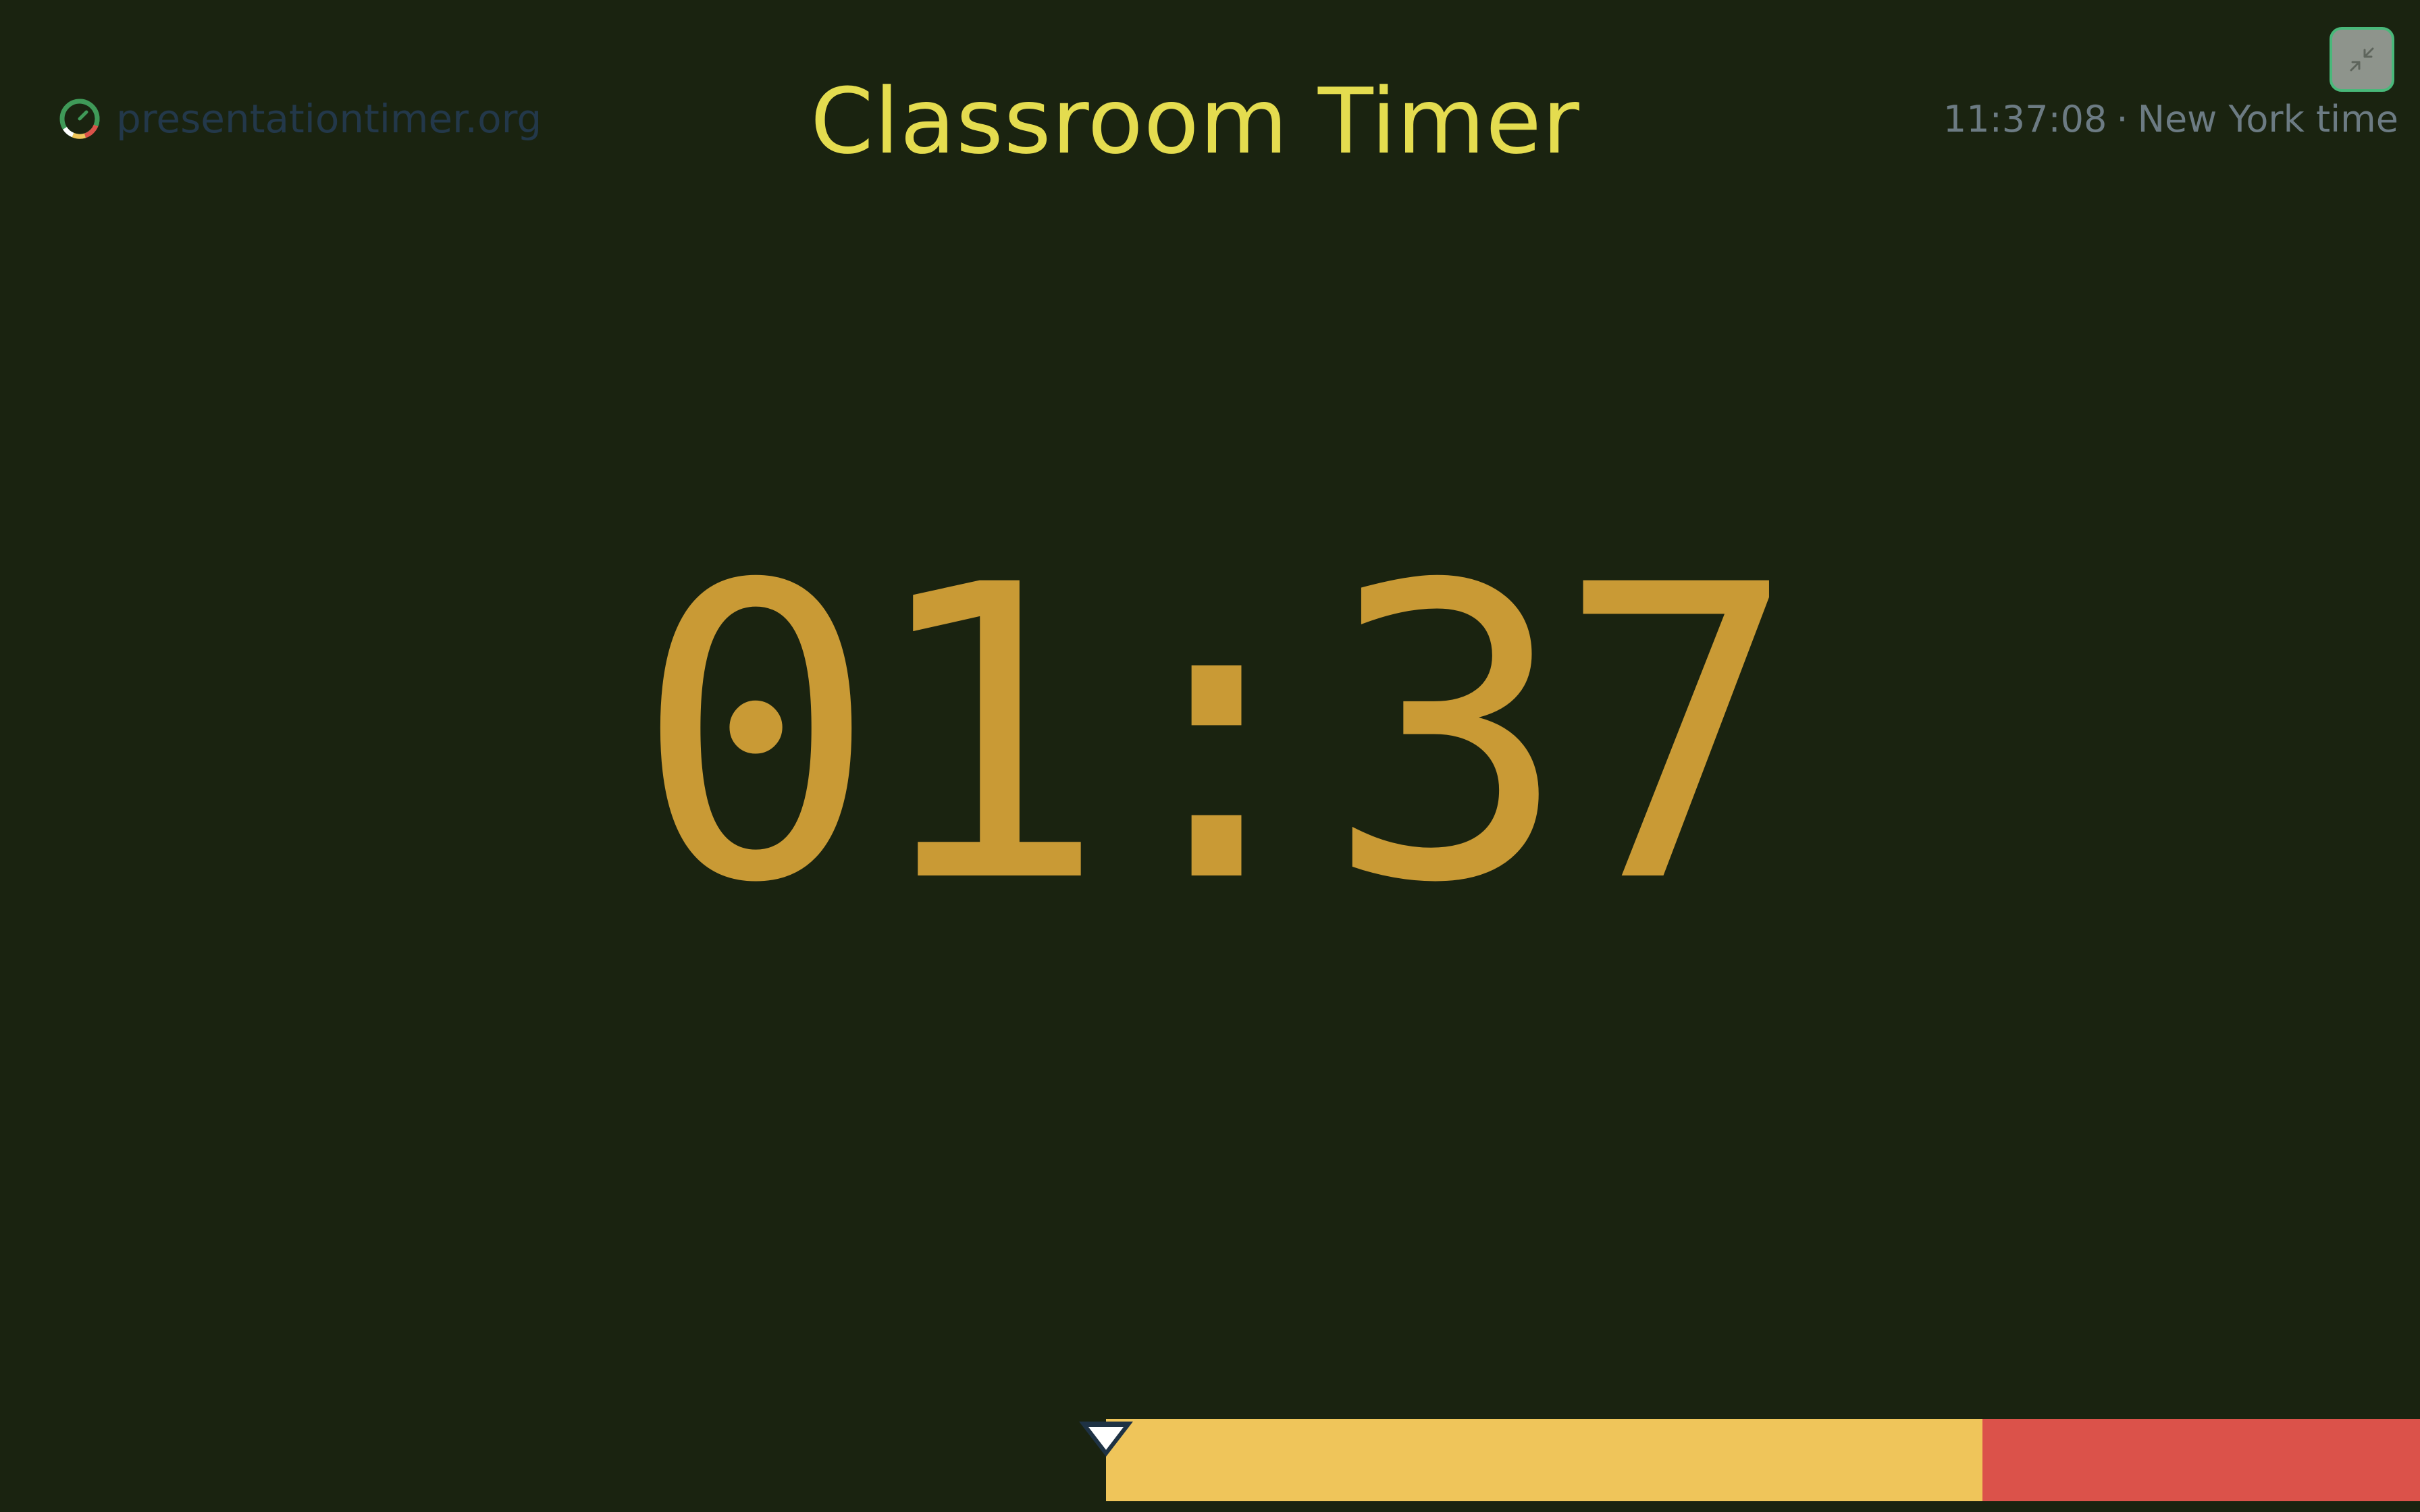 The height and width of the screenshot is (1512, 2420). Describe the element at coordinates (1195, 122) in the screenshot. I see `page-title: Classroom Timer` at that location.